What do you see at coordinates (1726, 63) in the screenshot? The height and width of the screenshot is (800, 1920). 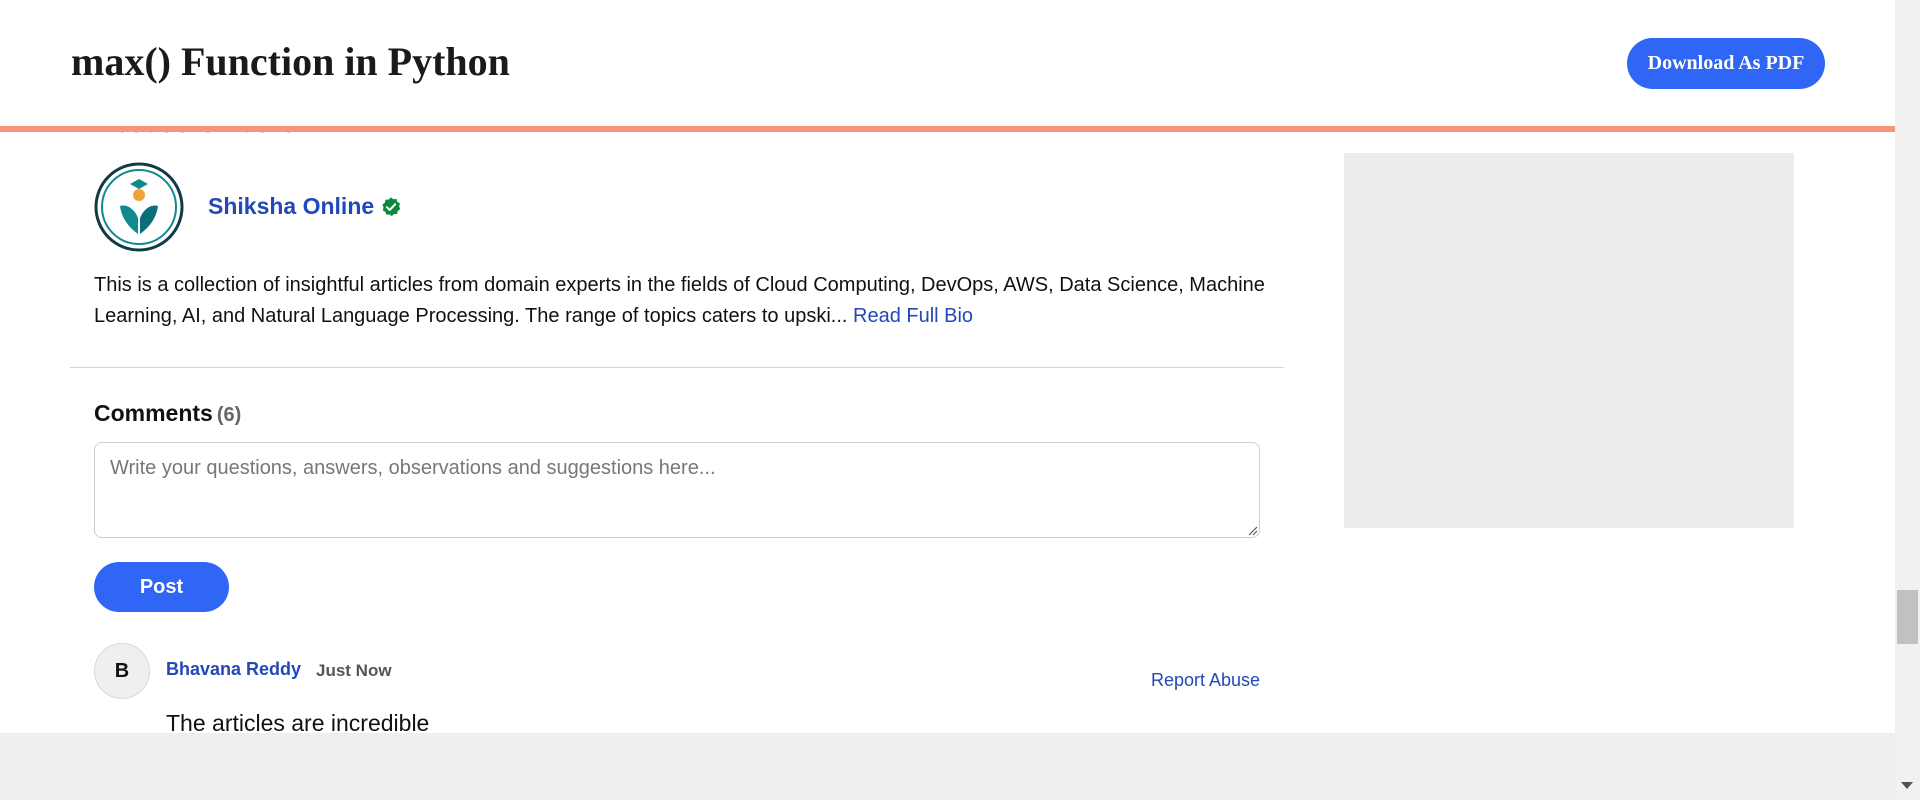 I see `download-pdf-button: Download As PDF` at bounding box center [1726, 63].